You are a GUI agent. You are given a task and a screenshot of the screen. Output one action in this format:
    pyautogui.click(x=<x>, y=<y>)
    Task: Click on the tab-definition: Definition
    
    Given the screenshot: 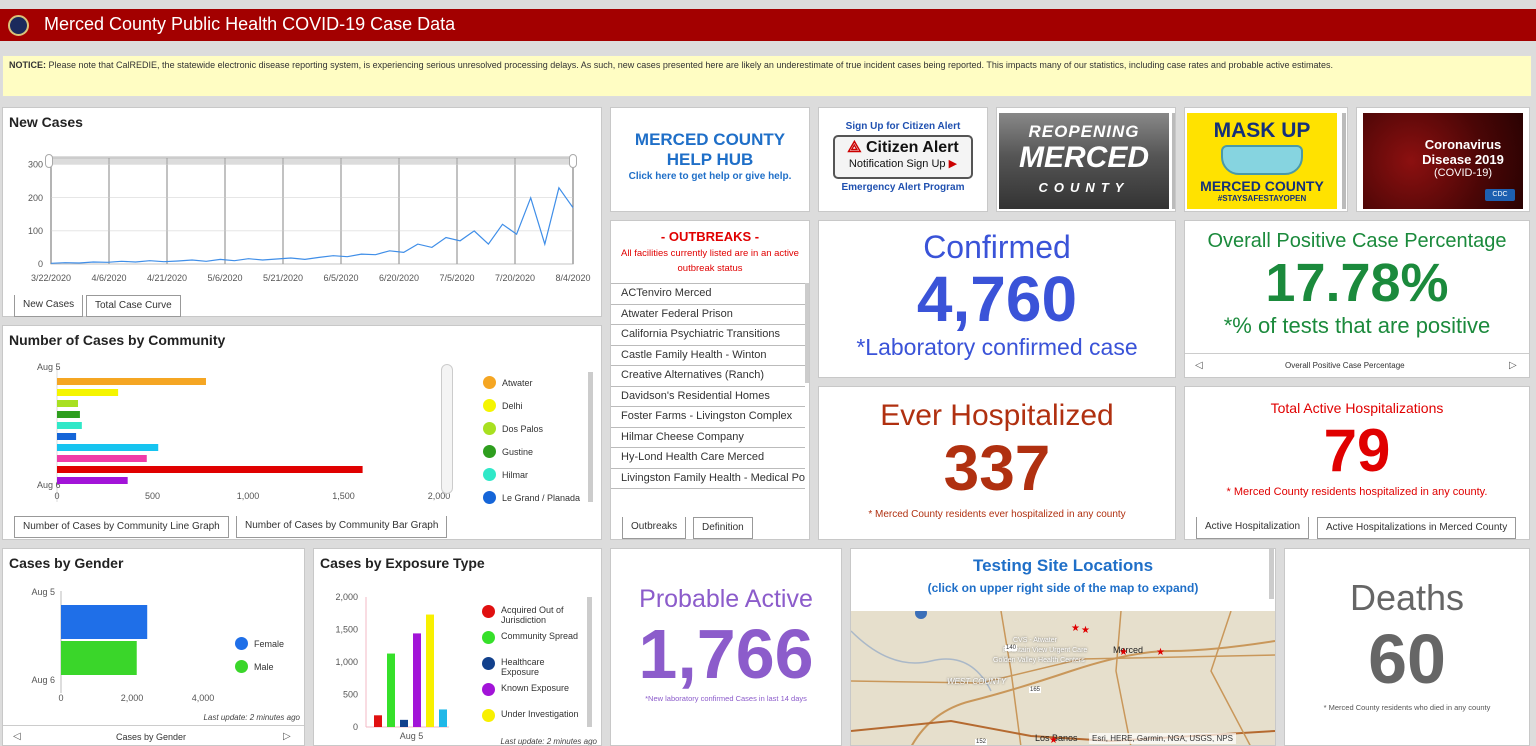 What is the action you would take?
    pyautogui.click(x=723, y=528)
    